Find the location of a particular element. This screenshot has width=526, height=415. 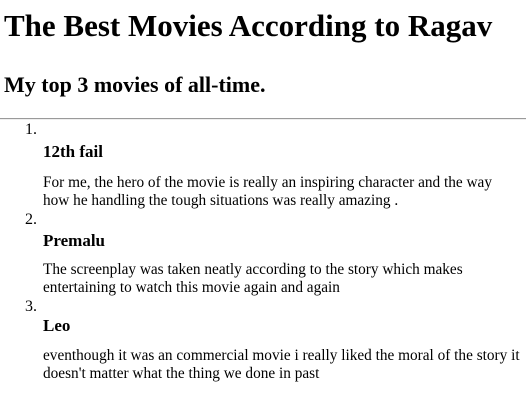

list-number: 1. is located at coordinates (31, 129).